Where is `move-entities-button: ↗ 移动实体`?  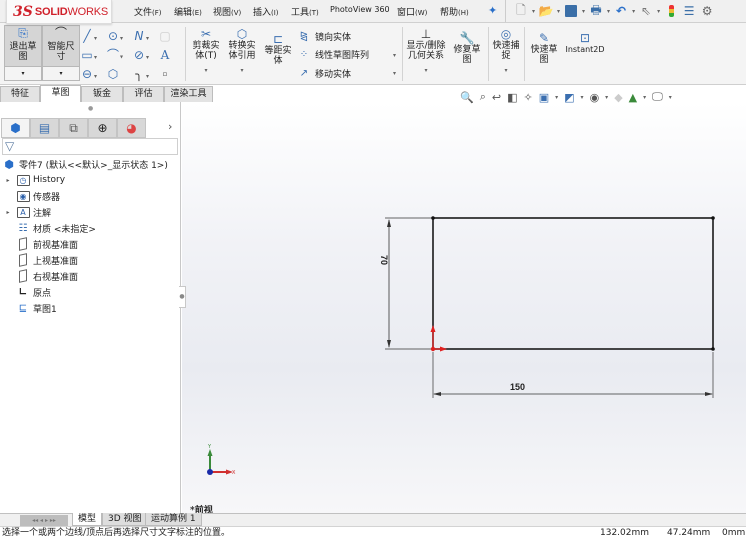 move-entities-button: ↗ 移动实体 is located at coordinates (324, 73).